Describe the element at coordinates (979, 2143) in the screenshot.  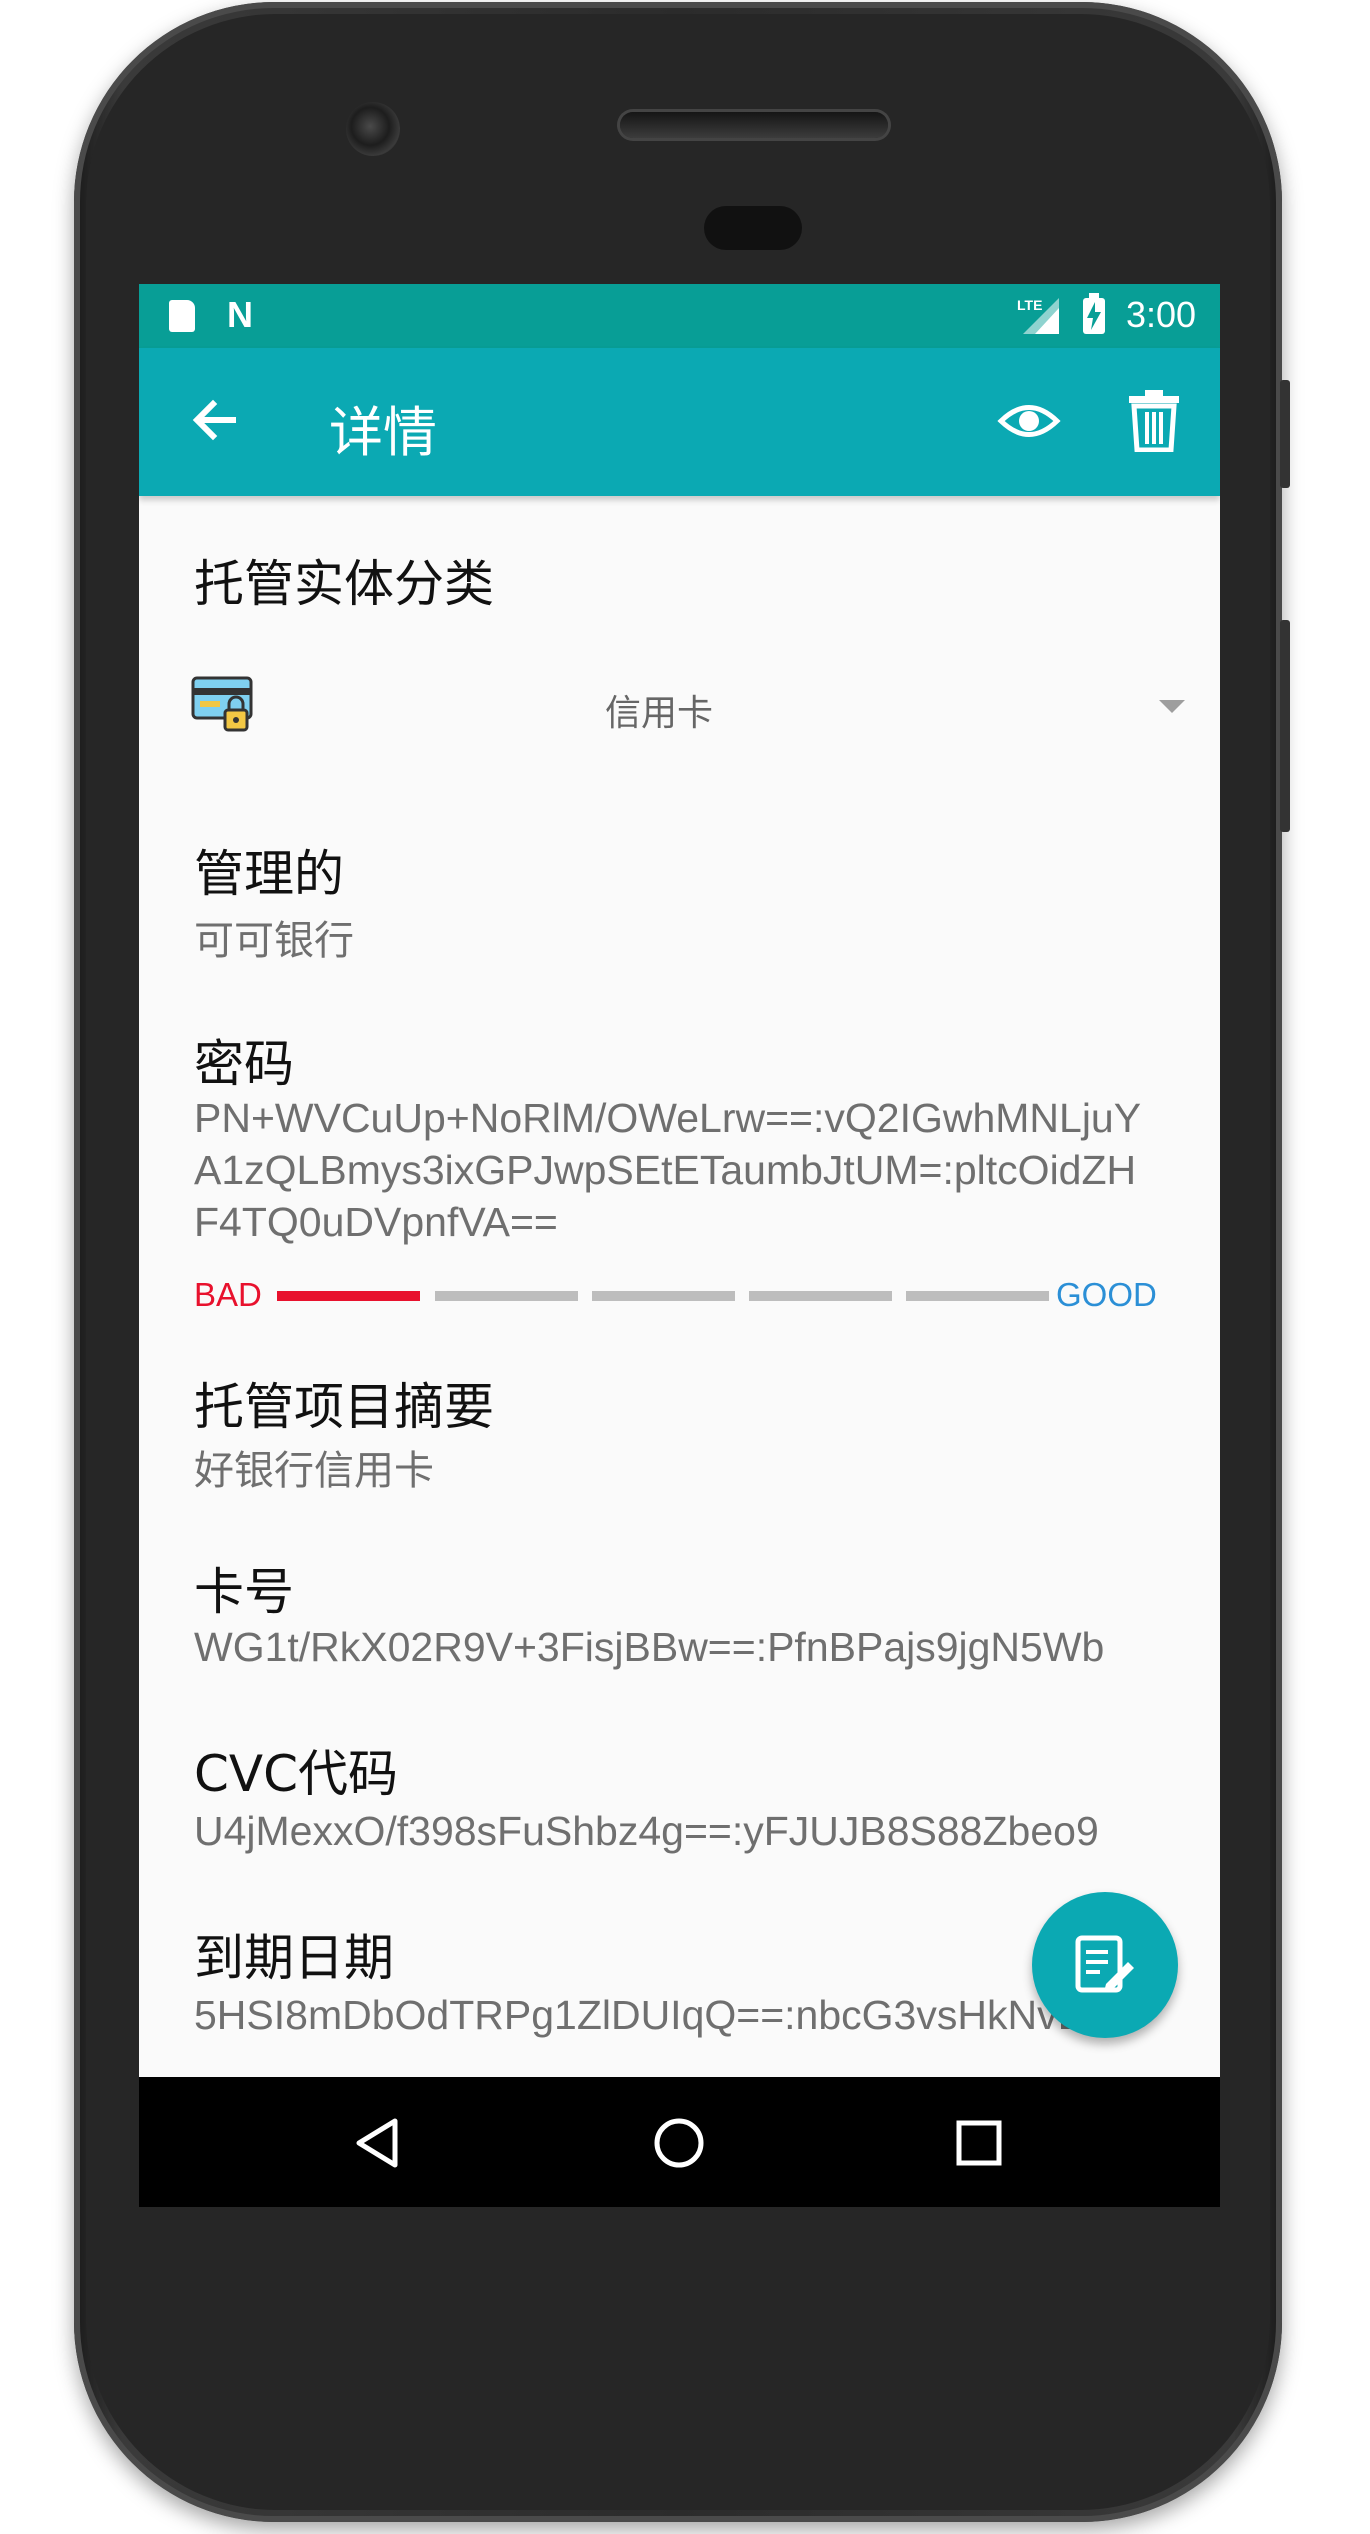
I see `square-recents-icon` at that location.